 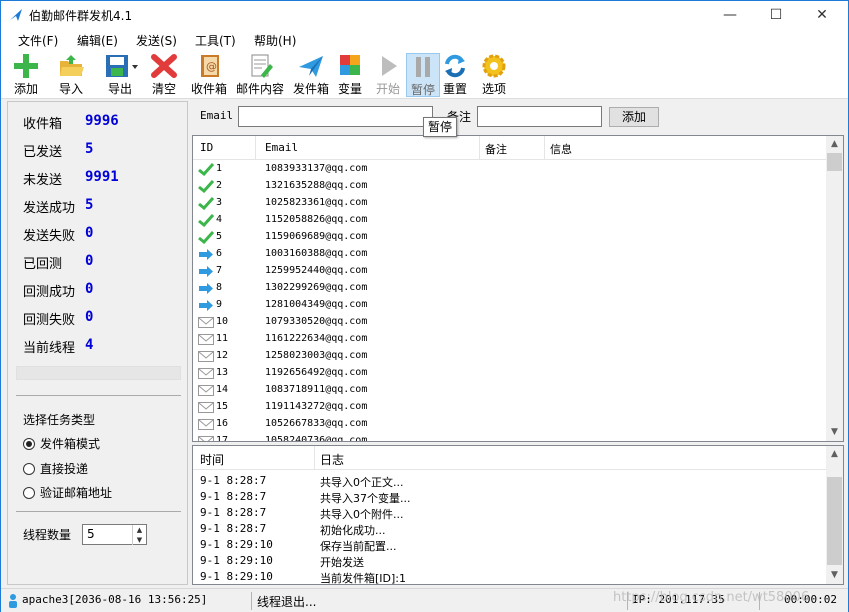 I want to click on arrow-right-icon, so click(x=206, y=273).